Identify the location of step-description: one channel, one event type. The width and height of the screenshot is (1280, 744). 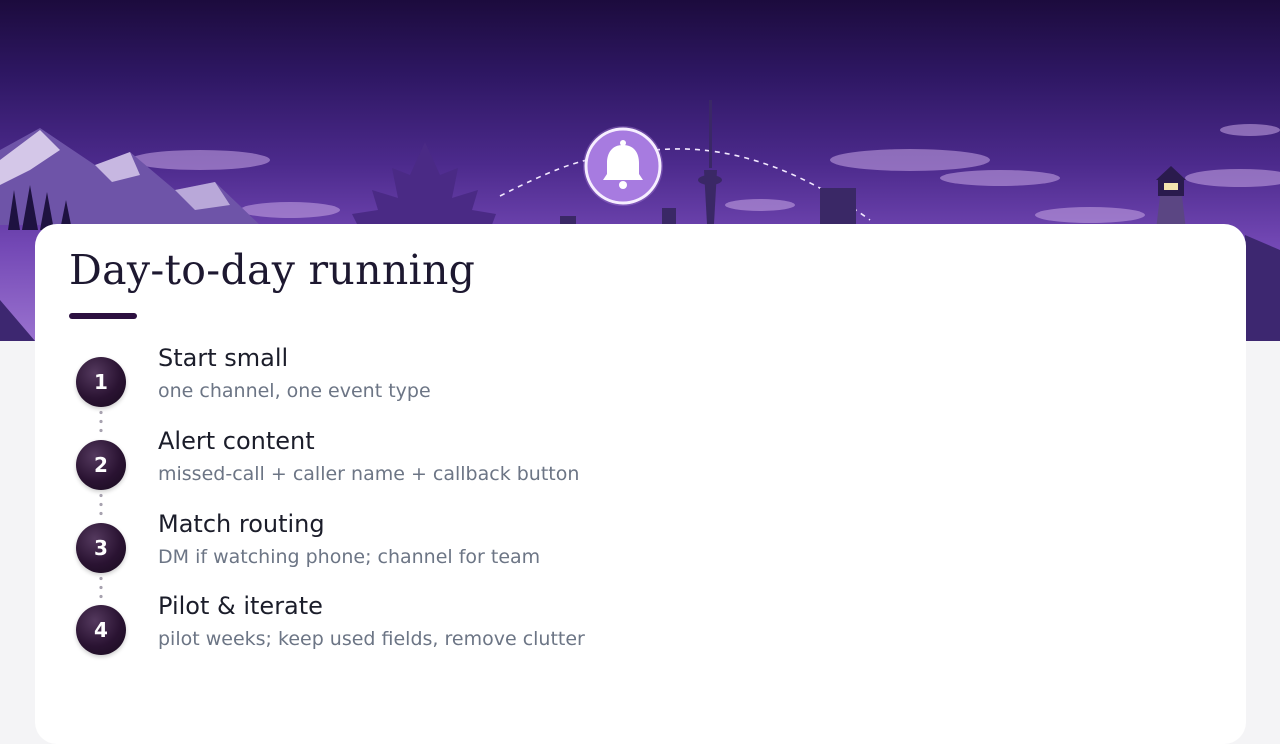
(294, 391).